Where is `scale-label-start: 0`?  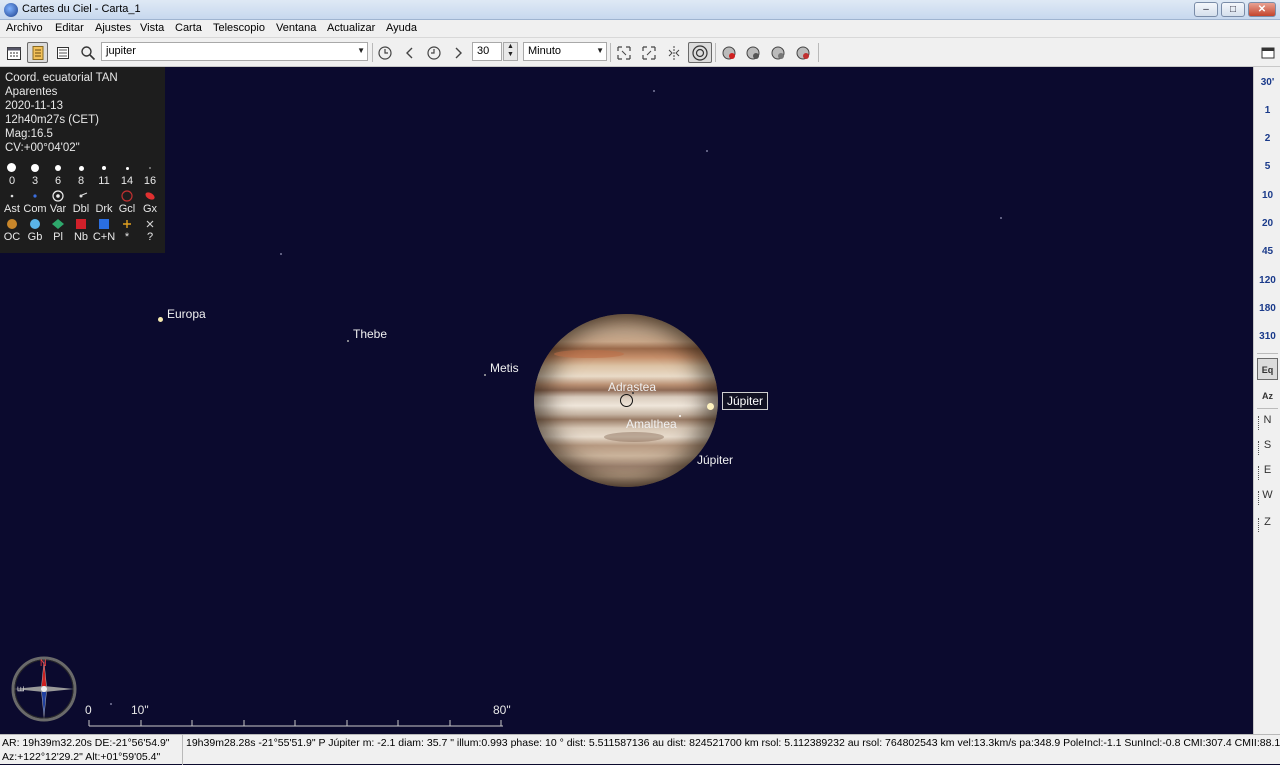
scale-label-start: 0 is located at coordinates (88, 710).